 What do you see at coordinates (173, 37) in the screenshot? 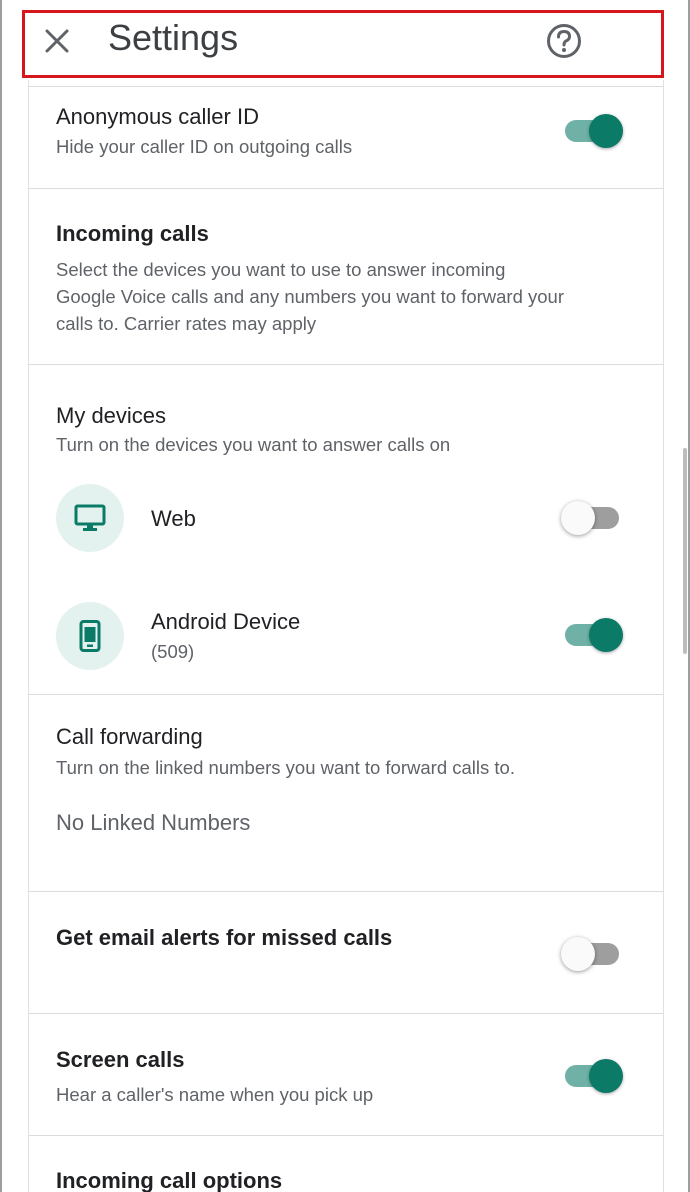
I see `page-title: Settings` at bounding box center [173, 37].